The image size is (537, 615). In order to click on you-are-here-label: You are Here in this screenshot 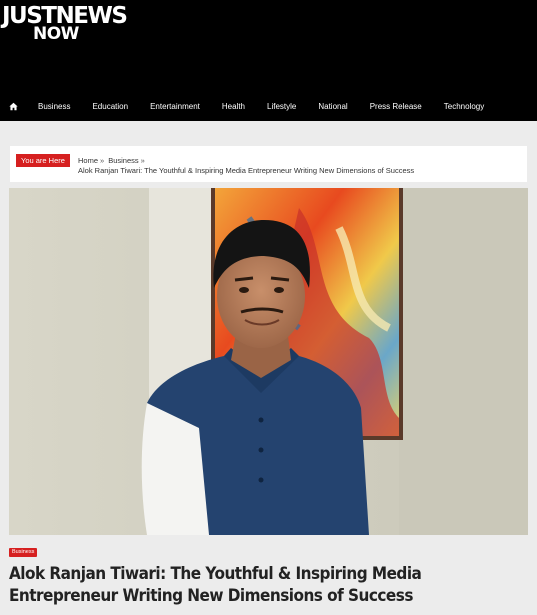, I will do `click(43, 160)`.